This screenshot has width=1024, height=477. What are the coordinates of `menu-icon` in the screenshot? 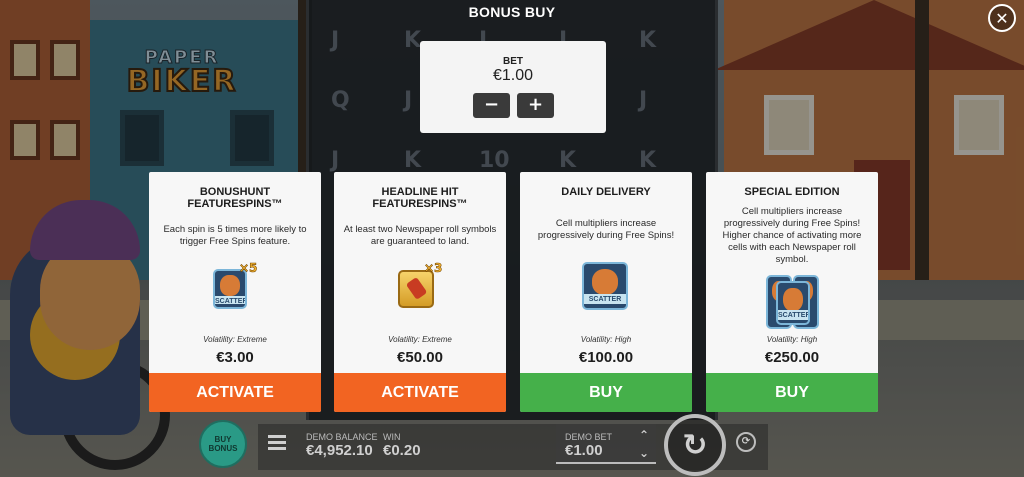 It's located at (277, 443).